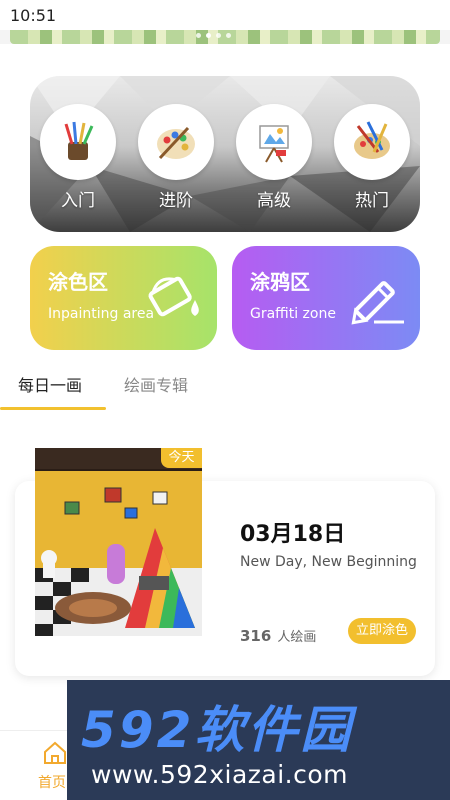 The image size is (450, 800). What do you see at coordinates (176, 142) in the screenshot?
I see `palette-brush-icon` at bounding box center [176, 142].